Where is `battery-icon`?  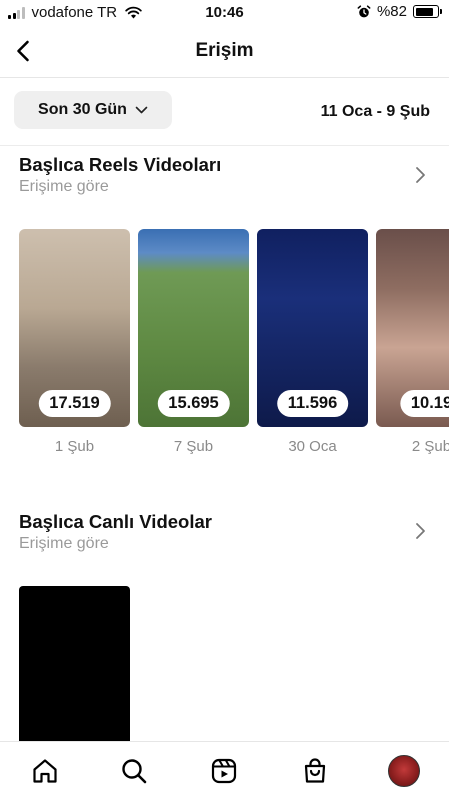
battery-icon is located at coordinates (427, 11).